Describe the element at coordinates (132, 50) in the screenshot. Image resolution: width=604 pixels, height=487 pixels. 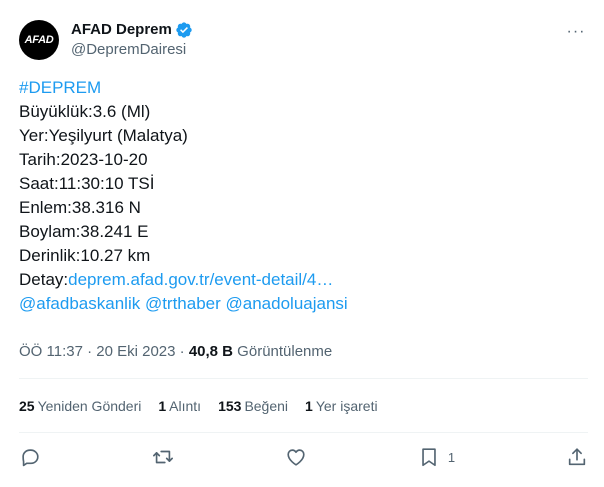
I see `handle: @DepremDairesi` at that location.